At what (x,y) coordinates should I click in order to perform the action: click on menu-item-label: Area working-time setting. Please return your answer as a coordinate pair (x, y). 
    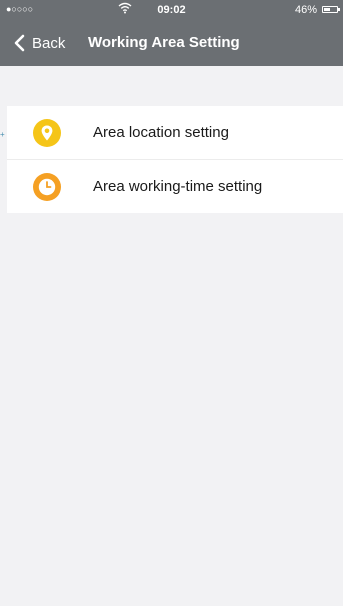
    Looking at the image, I should click on (178, 186).